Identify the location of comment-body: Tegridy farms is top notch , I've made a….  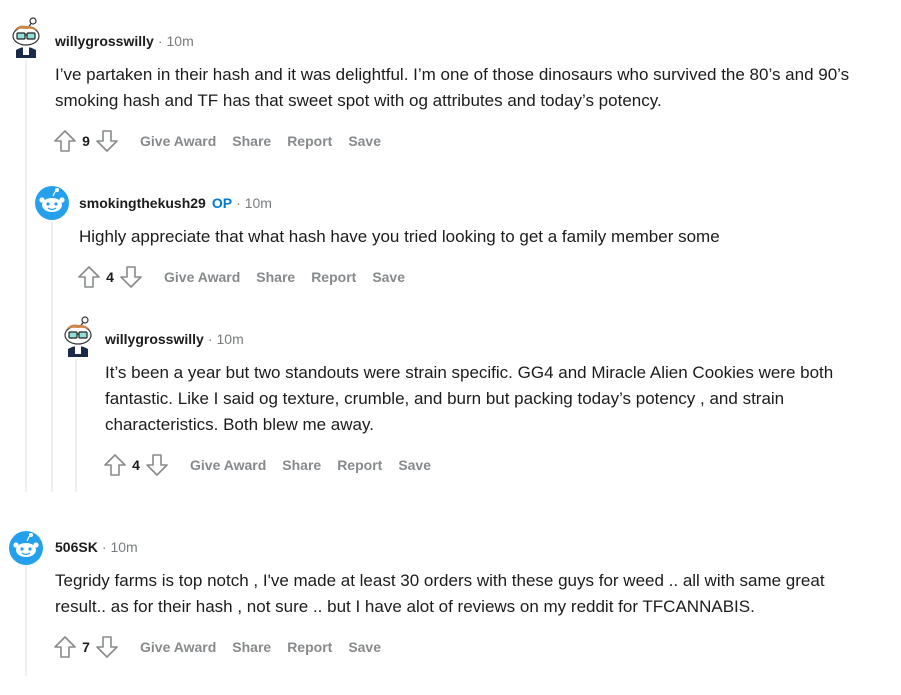
(465, 594).